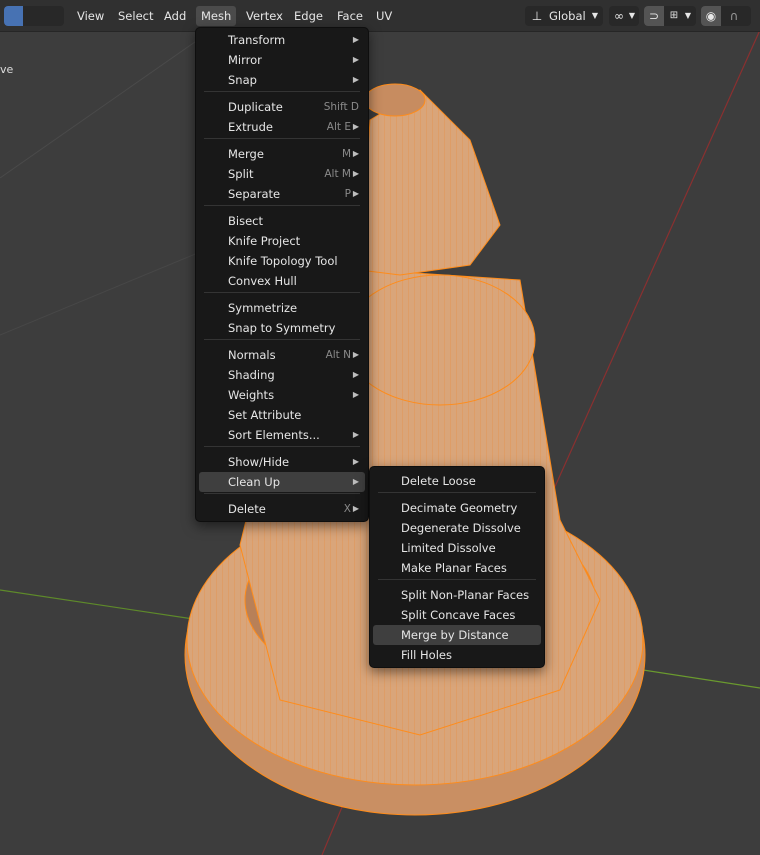 This screenshot has width=760, height=855. Describe the element at coordinates (175, 16) in the screenshot. I see `menu-add: Add` at that location.